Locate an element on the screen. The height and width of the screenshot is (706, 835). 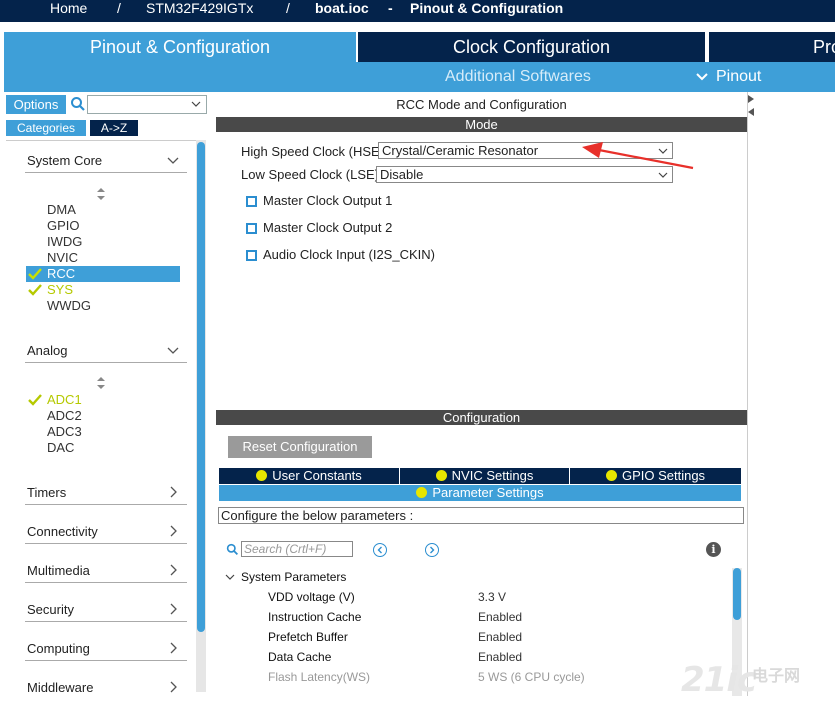
list-item-adc3: ADC3 is located at coordinates (103, 432).